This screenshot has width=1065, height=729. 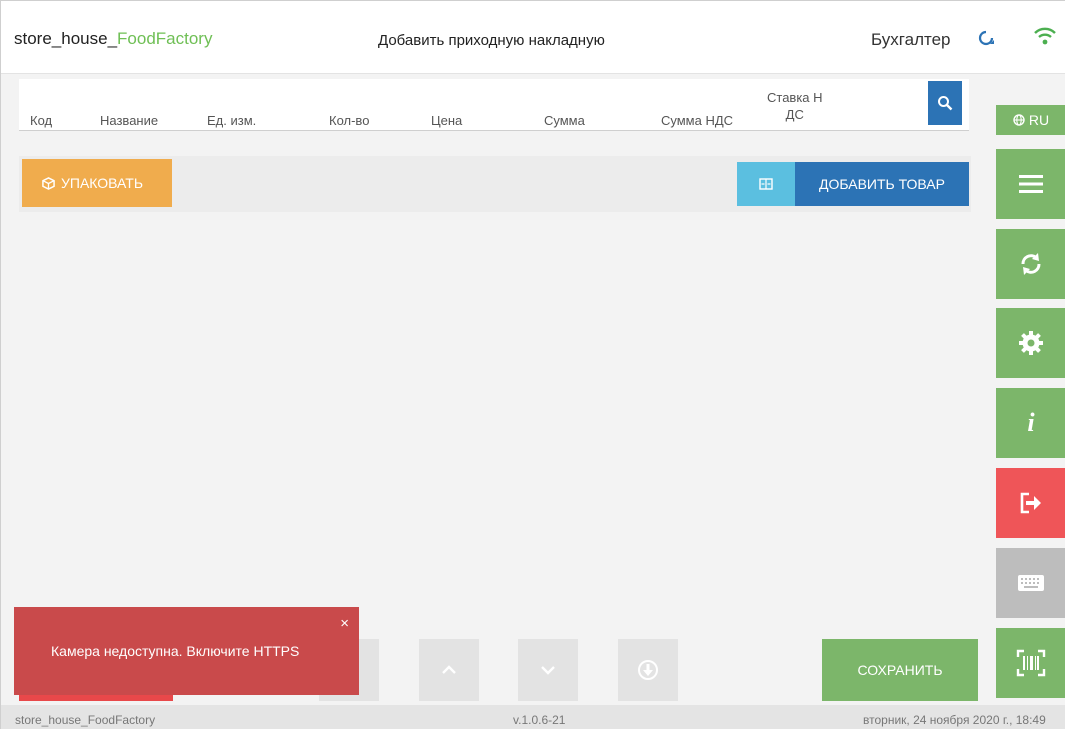 I want to click on keyboard-button, so click(x=1030, y=583).